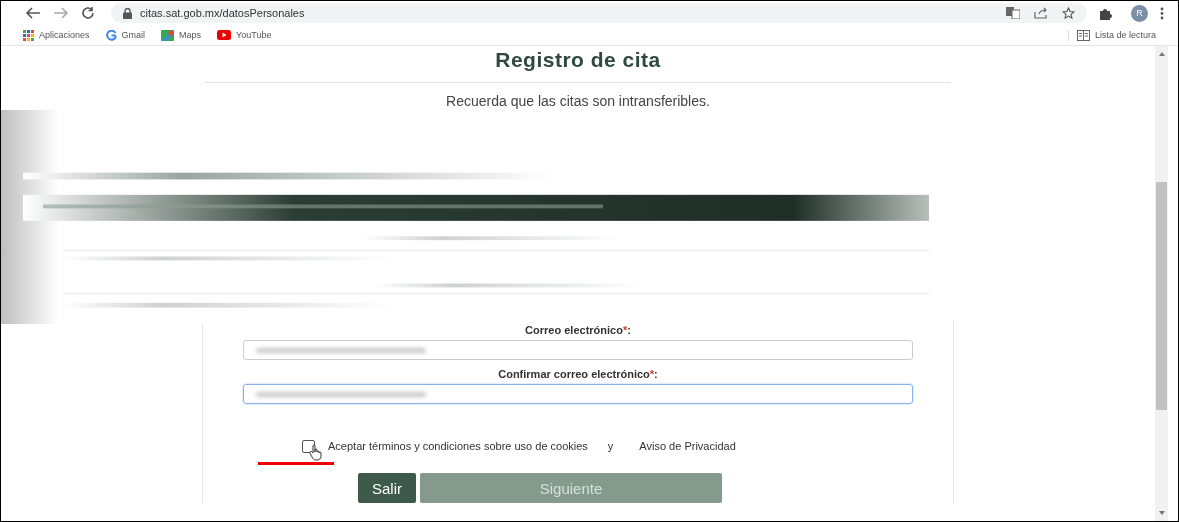  Describe the element at coordinates (222, 13) in the screenshot. I see `url-text: citas.sat.gob.mx/datosPersonales` at that location.